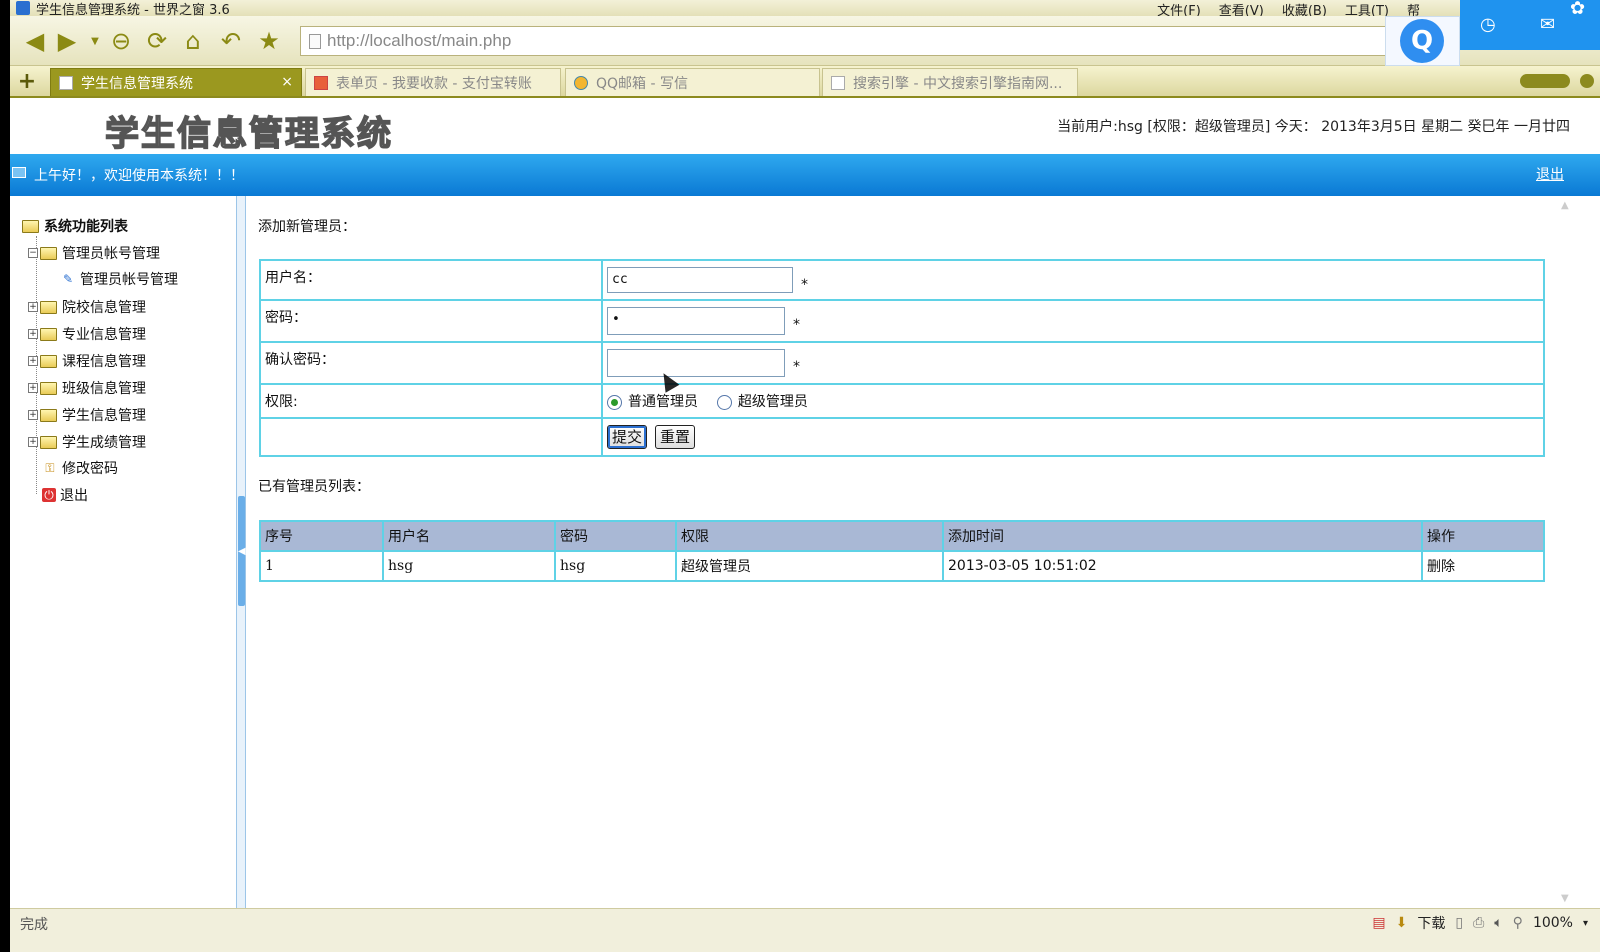 This screenshot has height=952, width=1600. I want to click on col-header-role: 权限, so click(809, 536).